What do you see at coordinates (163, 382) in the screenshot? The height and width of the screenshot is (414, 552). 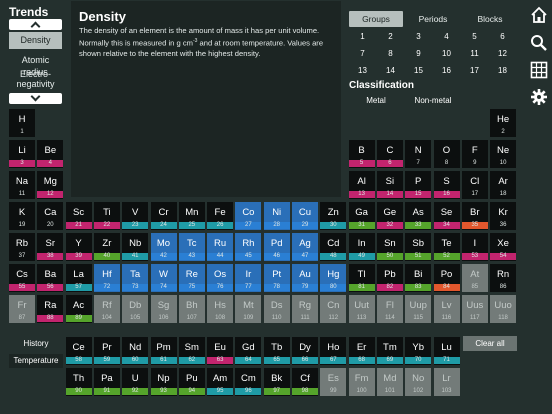 I see `element-np: Np 93` at bounding box center [163, 382].